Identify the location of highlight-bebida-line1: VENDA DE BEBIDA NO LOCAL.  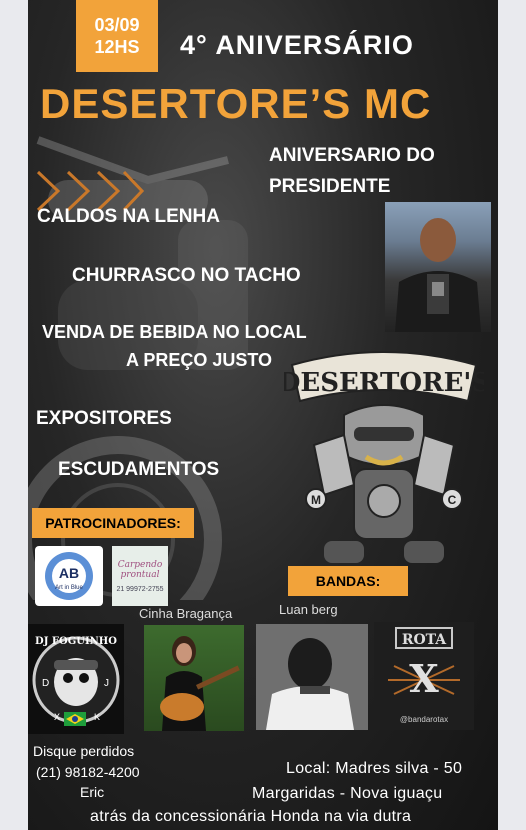
(174, 332).